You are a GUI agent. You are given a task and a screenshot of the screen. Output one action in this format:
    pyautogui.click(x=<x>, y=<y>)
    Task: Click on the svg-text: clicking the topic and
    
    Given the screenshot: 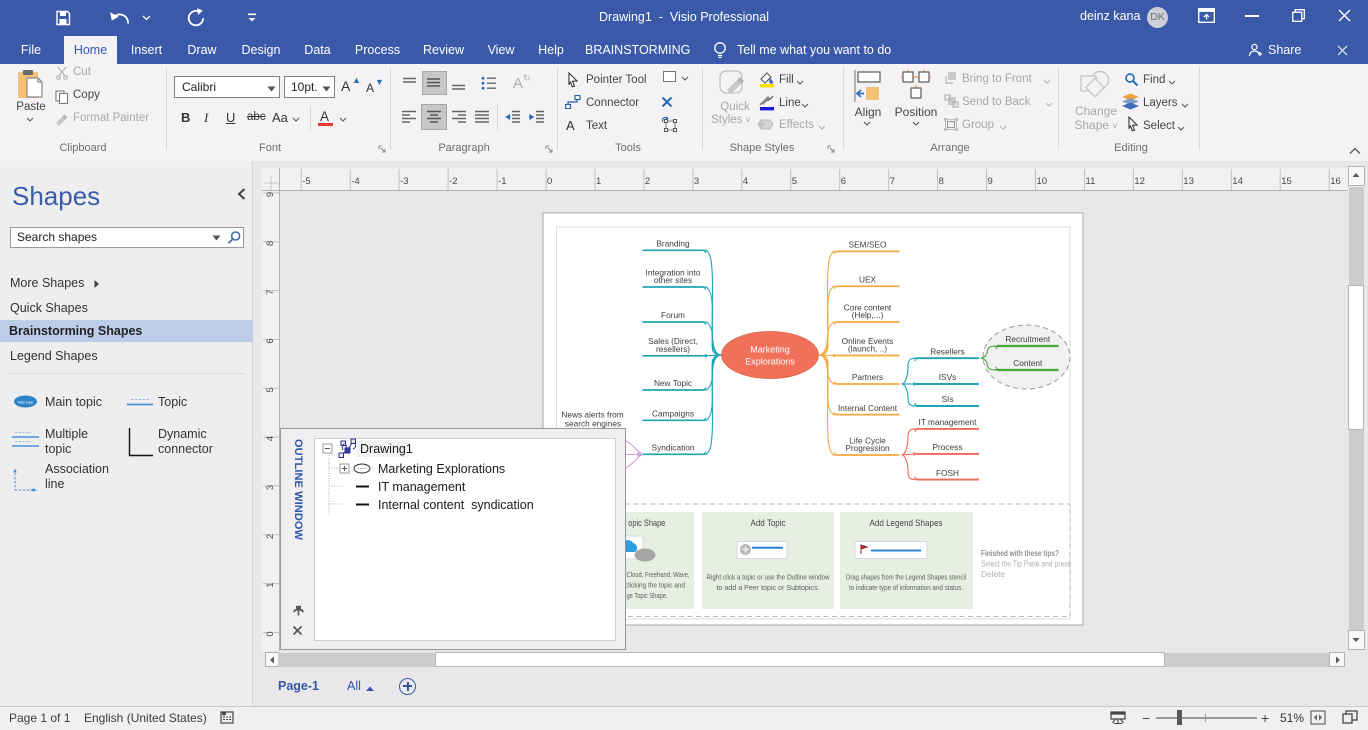 What is the action you would take?
    pyautogui.click(x=655, y=585)
    